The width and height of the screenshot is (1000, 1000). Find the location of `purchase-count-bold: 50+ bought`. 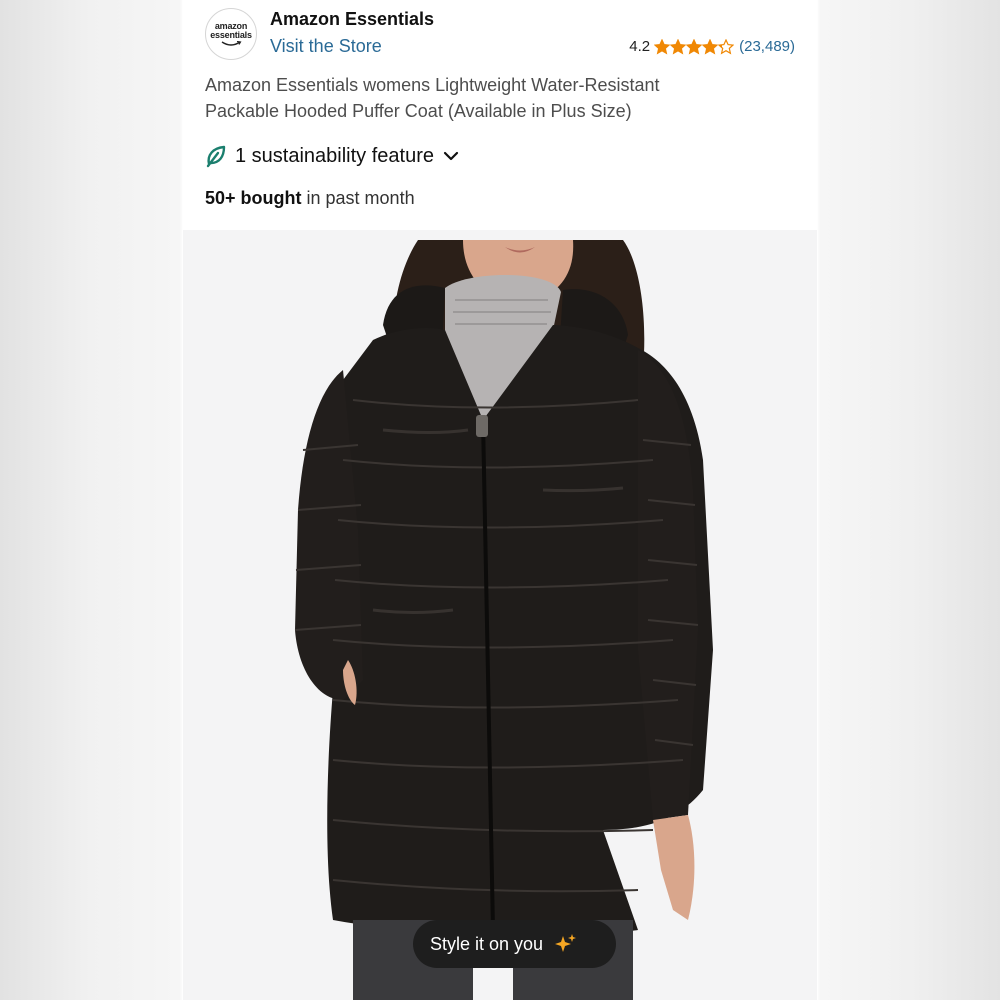

purchase-count-bold: 50+ bought is located at coordinates (253, 198).